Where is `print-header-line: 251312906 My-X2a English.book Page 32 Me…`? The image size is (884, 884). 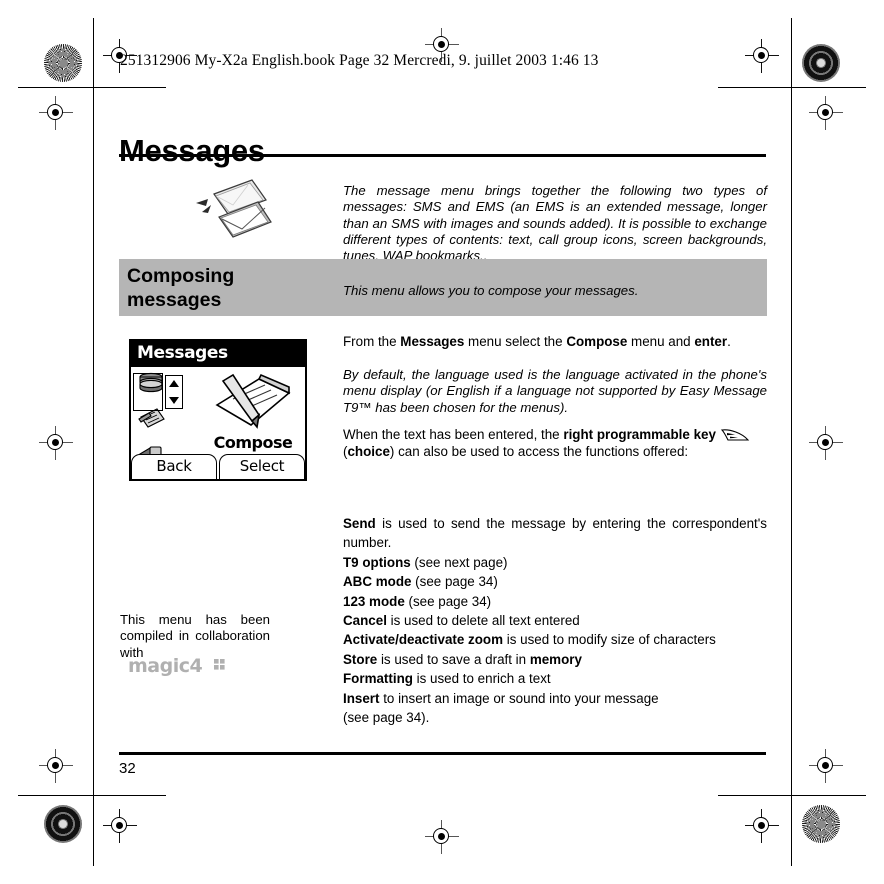
print-header-line: 251312906 My-X2a English.book Page 32 Me… is located at coordinates (359, 60).